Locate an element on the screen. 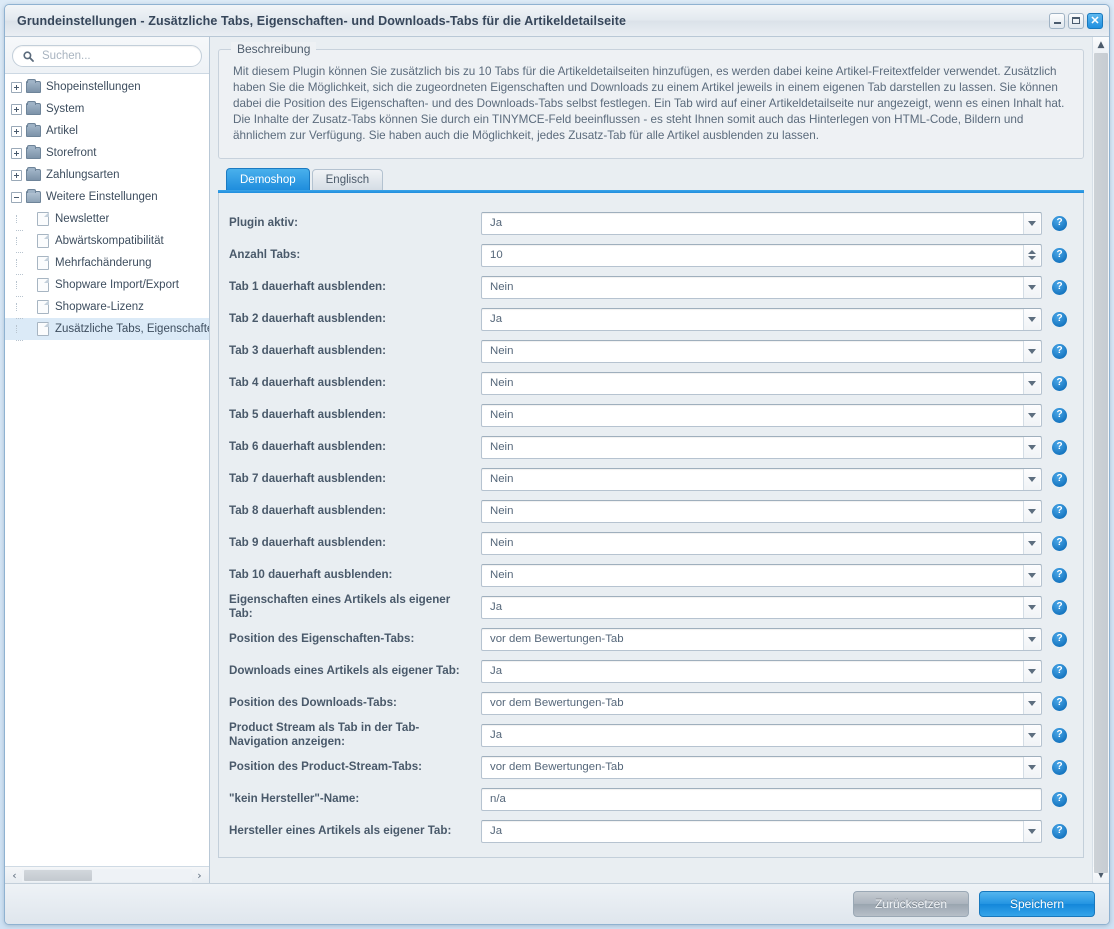  scroll-up-icon: ▲ is located at coordinates (1101, 45).